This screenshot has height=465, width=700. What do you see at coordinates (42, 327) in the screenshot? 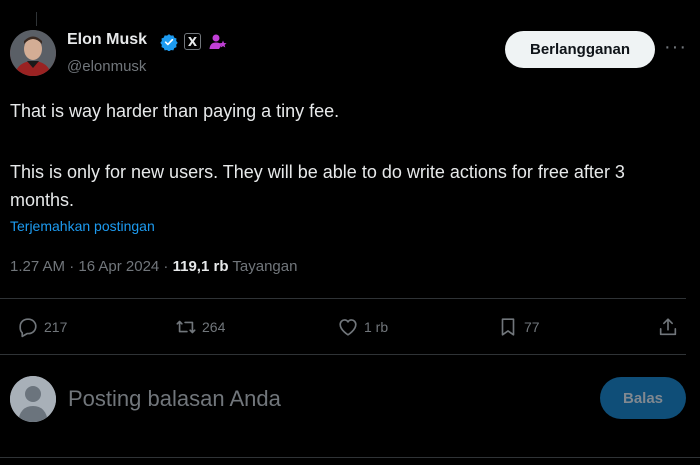
I see `reply-action: 217` at bounding box center [42, 327].